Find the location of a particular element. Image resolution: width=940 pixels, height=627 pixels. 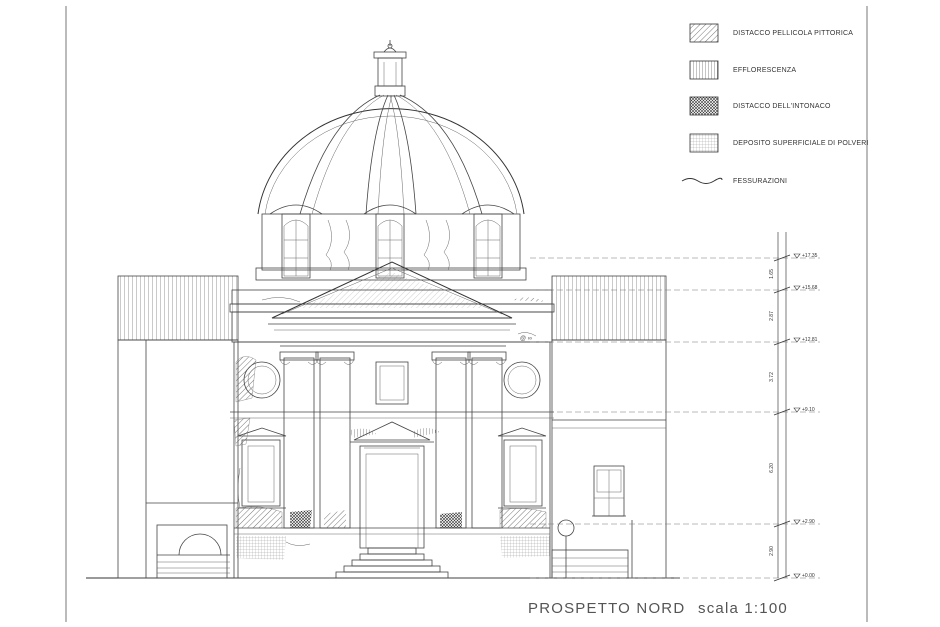

elevation-label: +12.81 is located at coordinates (810, 340).